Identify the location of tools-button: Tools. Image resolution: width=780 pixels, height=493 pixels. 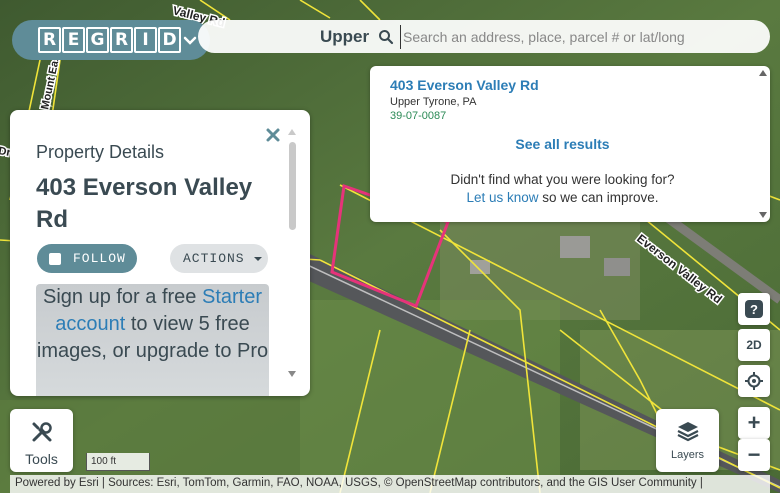
(41, 440).